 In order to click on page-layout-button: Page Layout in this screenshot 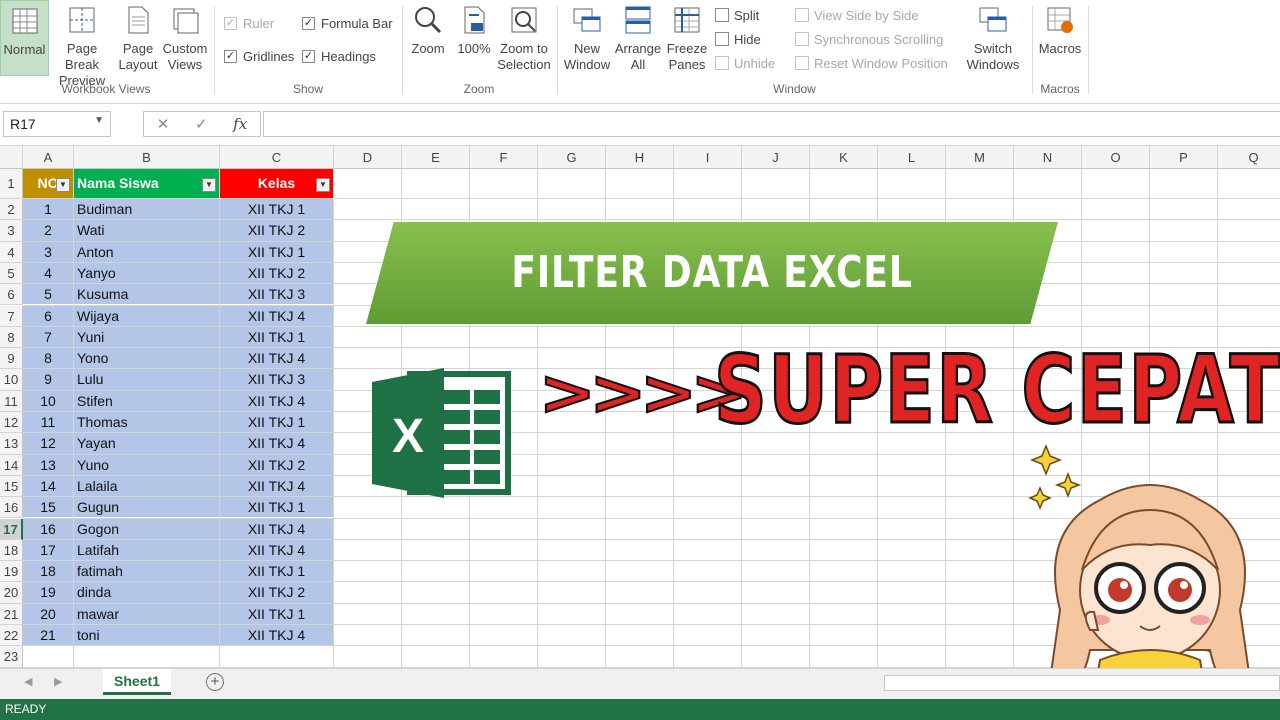, I will do `click(138, 36)`.